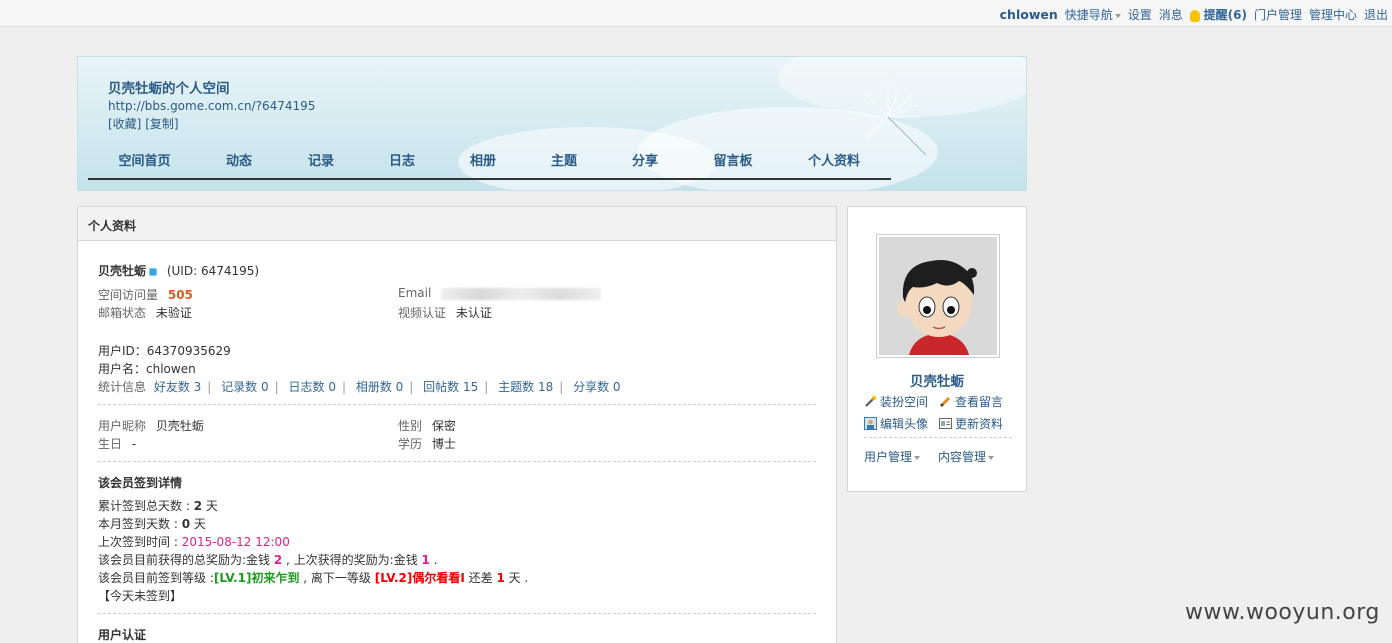 The width and height of the screenshot is (1392, 643). Describe the element at coordinates (213, 271) in the screenshot. I see `profile-uid: (UID: 6474195)` at that location.